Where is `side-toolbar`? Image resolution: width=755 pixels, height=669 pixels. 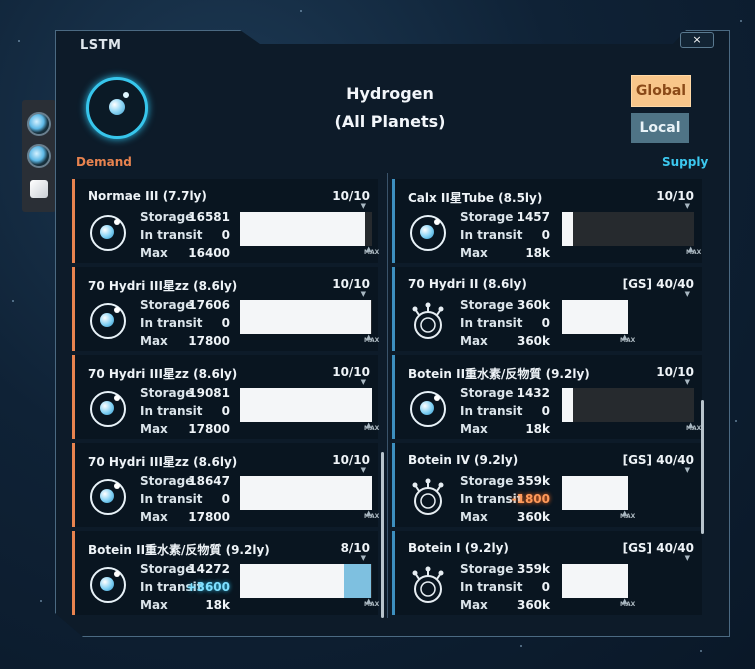 side-toolbar is located at coordinates (39, 156).